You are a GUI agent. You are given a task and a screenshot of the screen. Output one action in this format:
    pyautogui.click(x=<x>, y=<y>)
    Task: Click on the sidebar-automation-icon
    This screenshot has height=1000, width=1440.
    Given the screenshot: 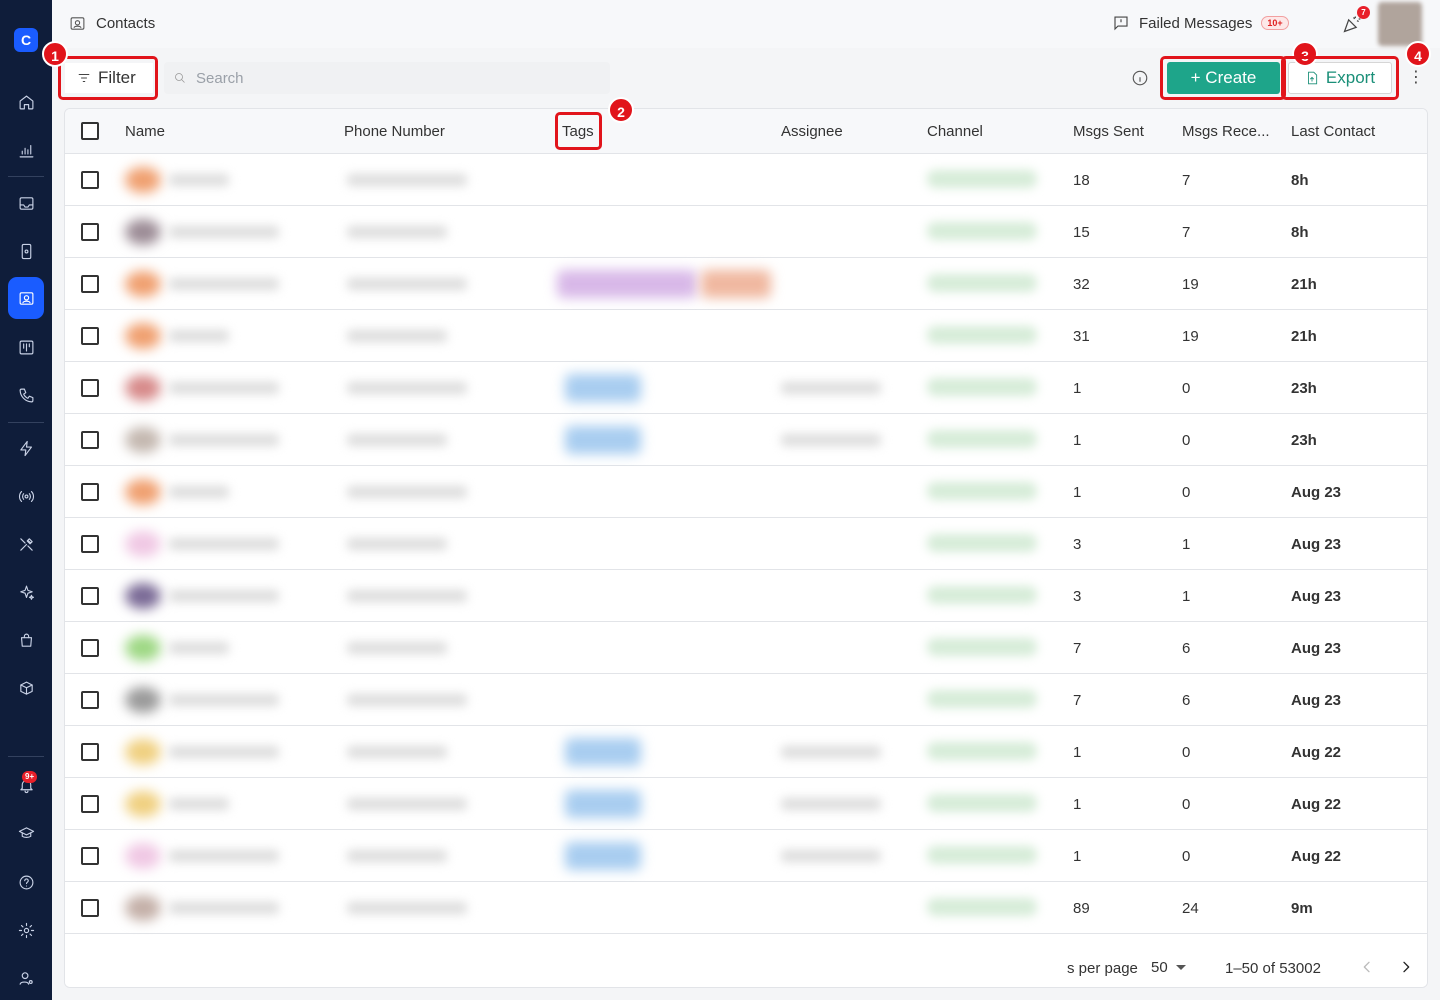 What is the action you would take?
    pyautogui.click(x=26, y=448)
    